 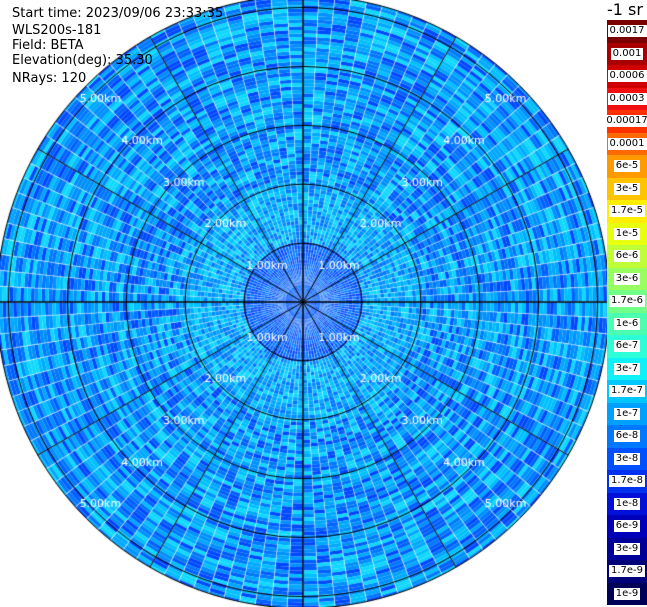 I want to click on colorbar-swatch: 3e-9, so click(x=627, y=548).